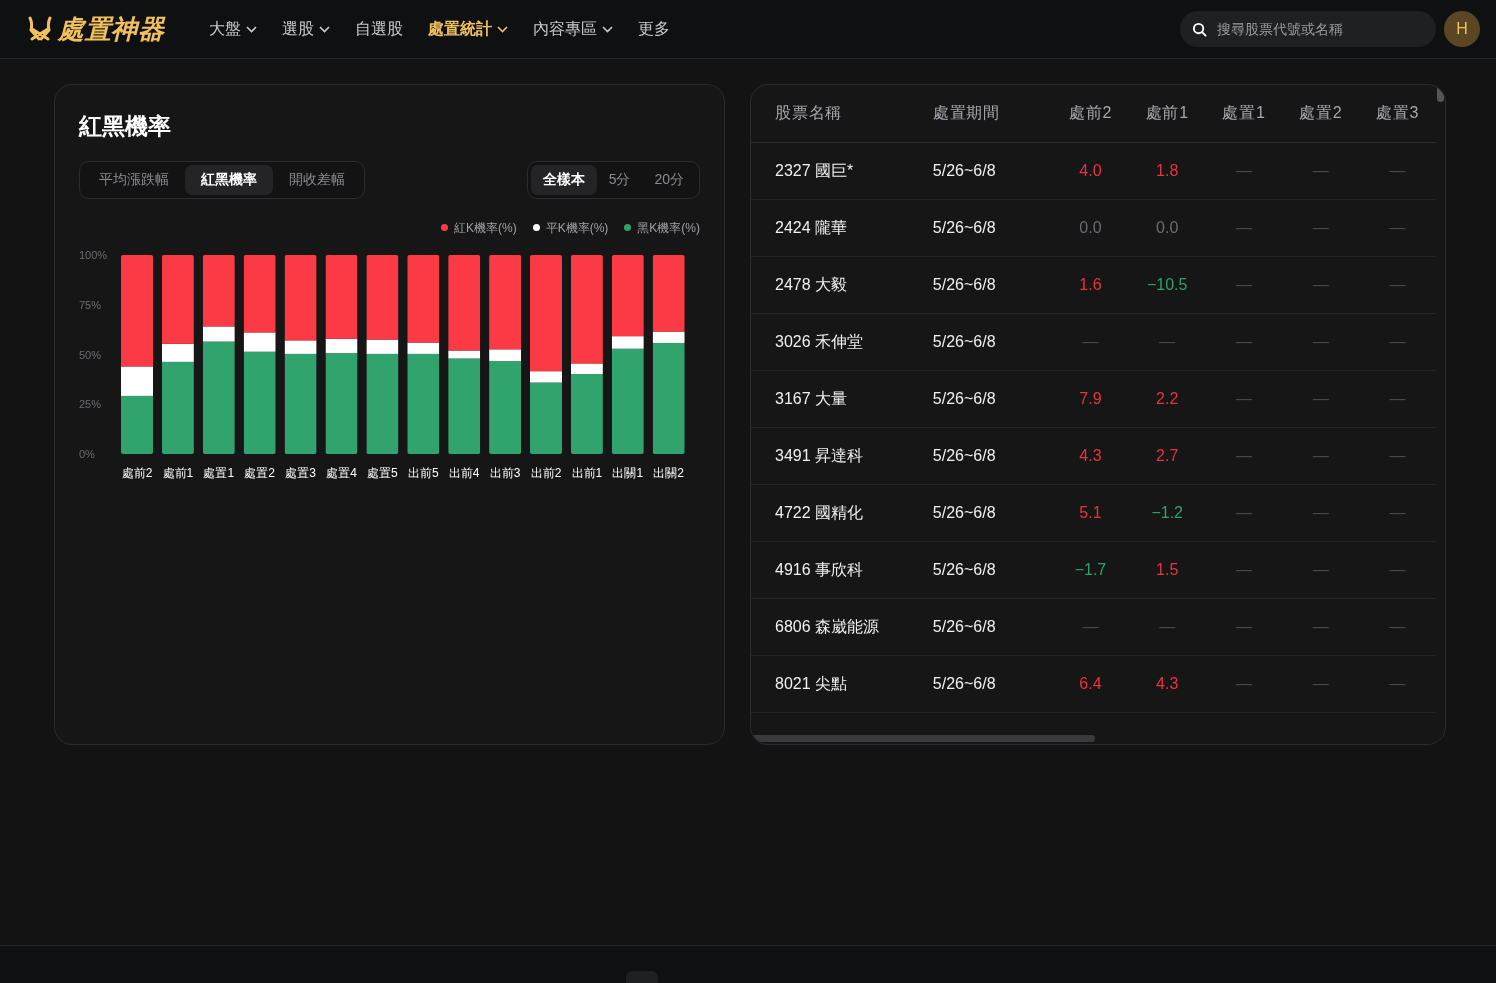 Image resolution: width=1496 pixels, height=983 pixels. I want to click on nav-link: 內容專區, so click(572, 29).